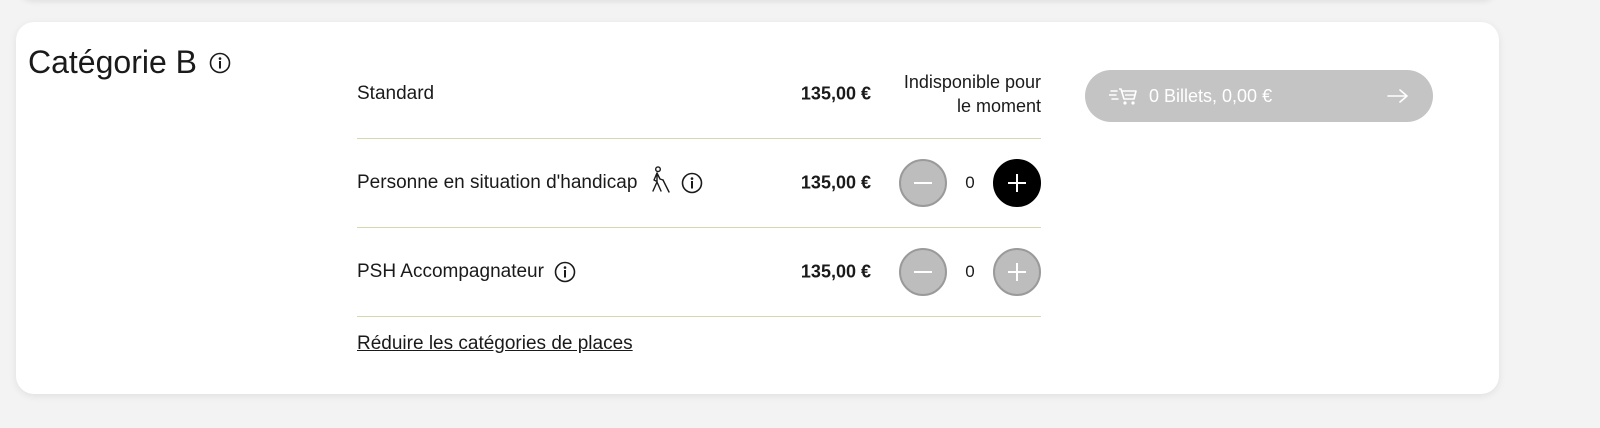 The image size is (1600, 428). What do you see at coordinates (956, 94) in the screenshot?
I see `unavailable-status: Indisponible pour le moment` at bounding box center [956, 94].